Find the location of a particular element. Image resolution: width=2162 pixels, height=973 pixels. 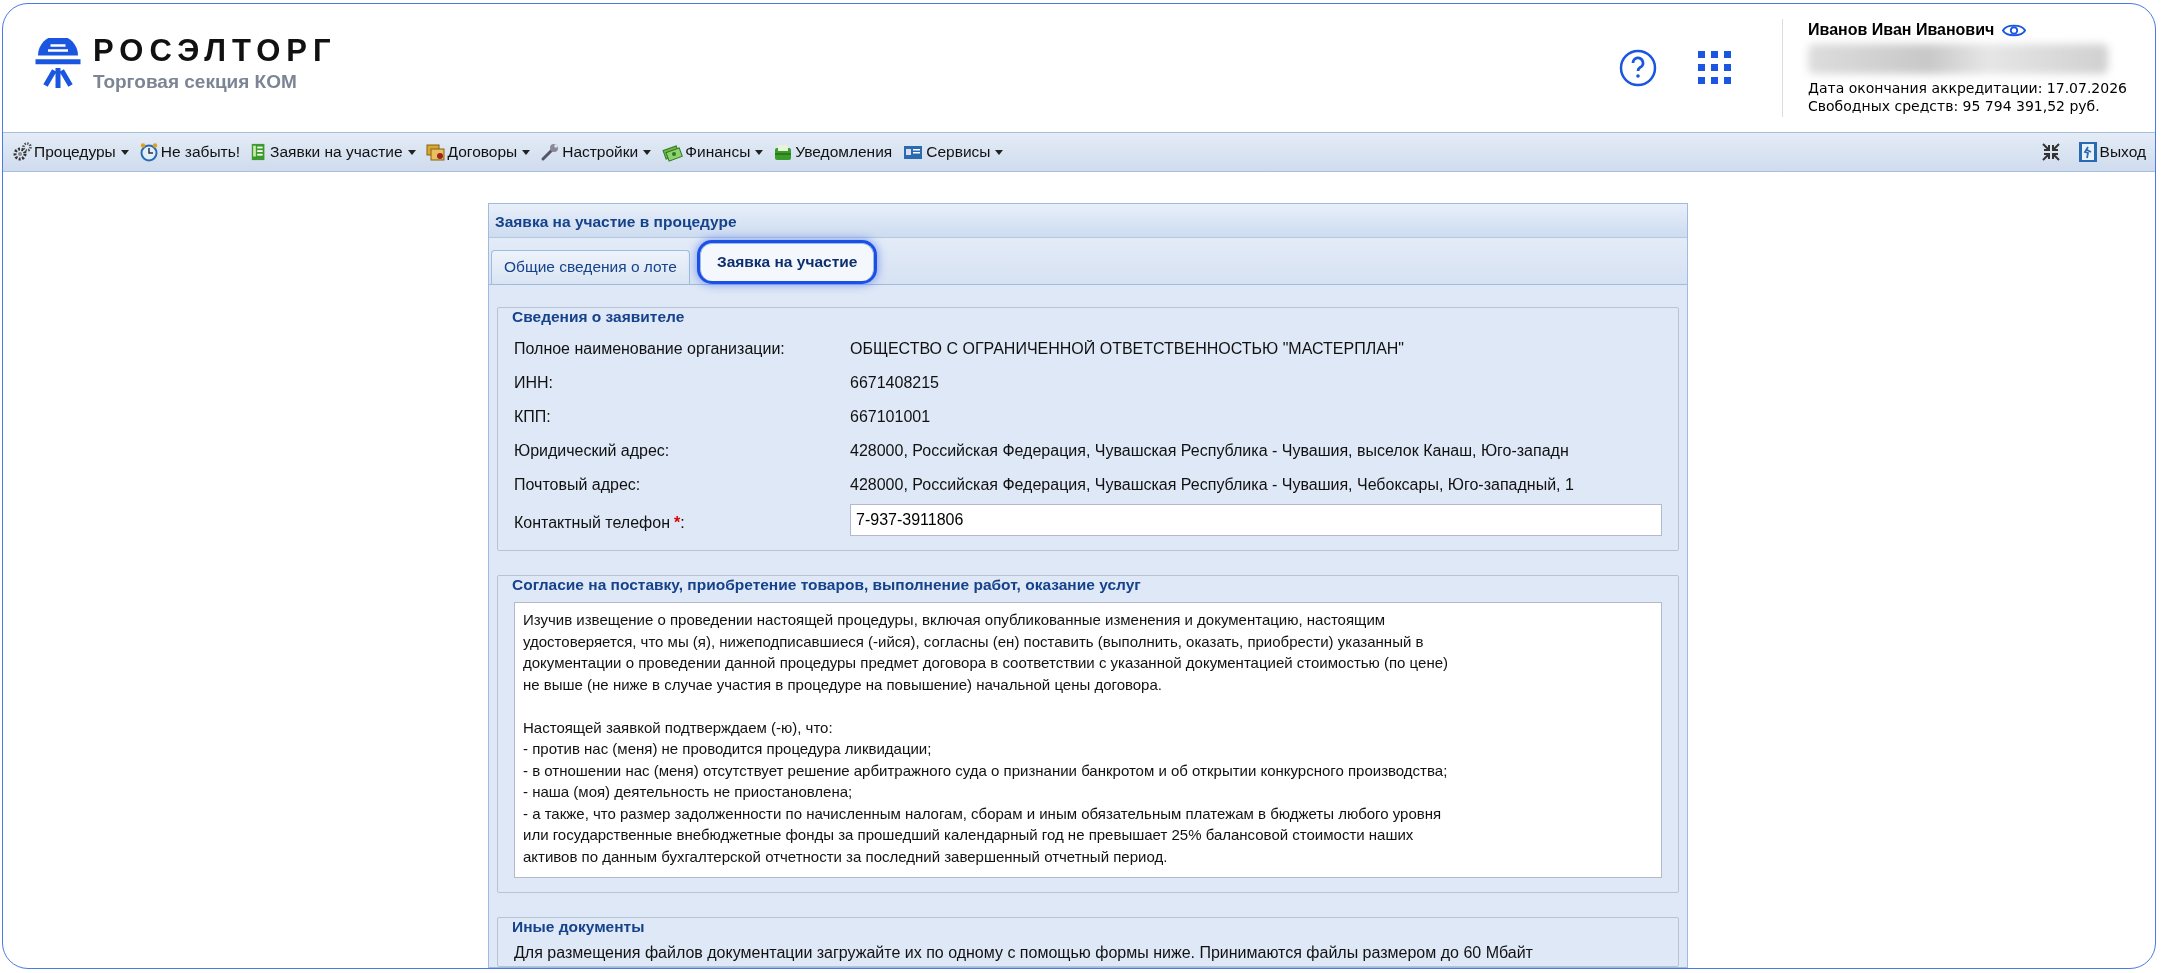

logo-subtitle: Торговая секция КОМ is located at coordinates (195, 82).